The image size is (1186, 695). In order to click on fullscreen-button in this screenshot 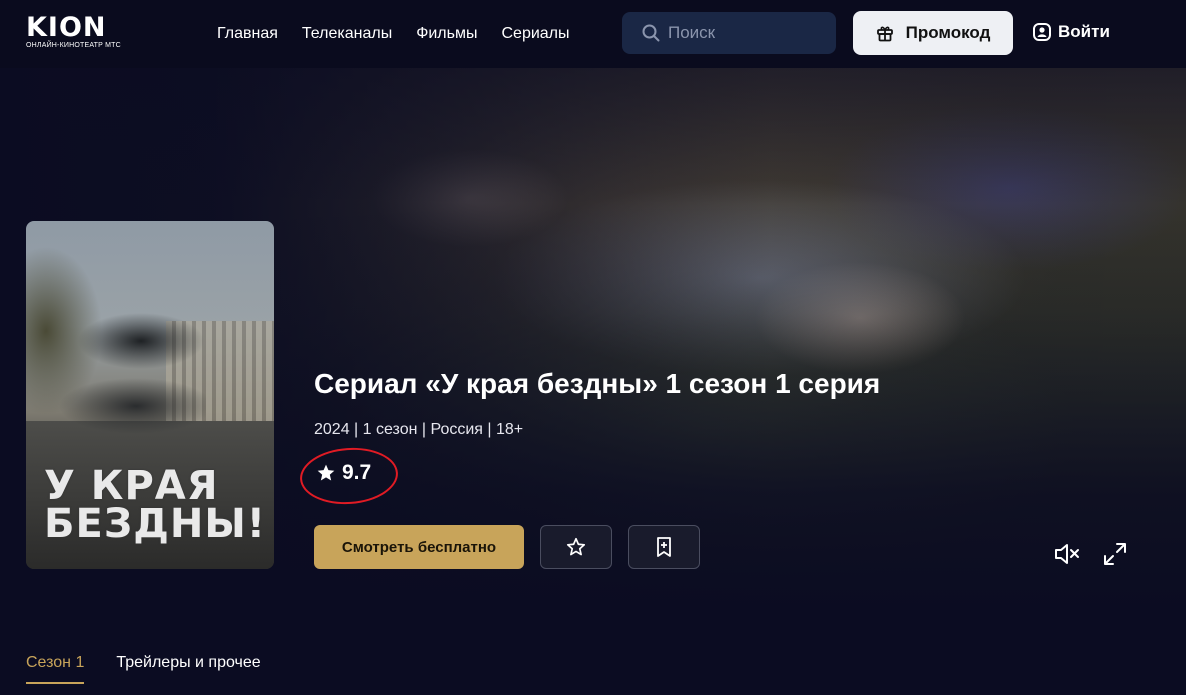, I will do `click(1115, 556)`.